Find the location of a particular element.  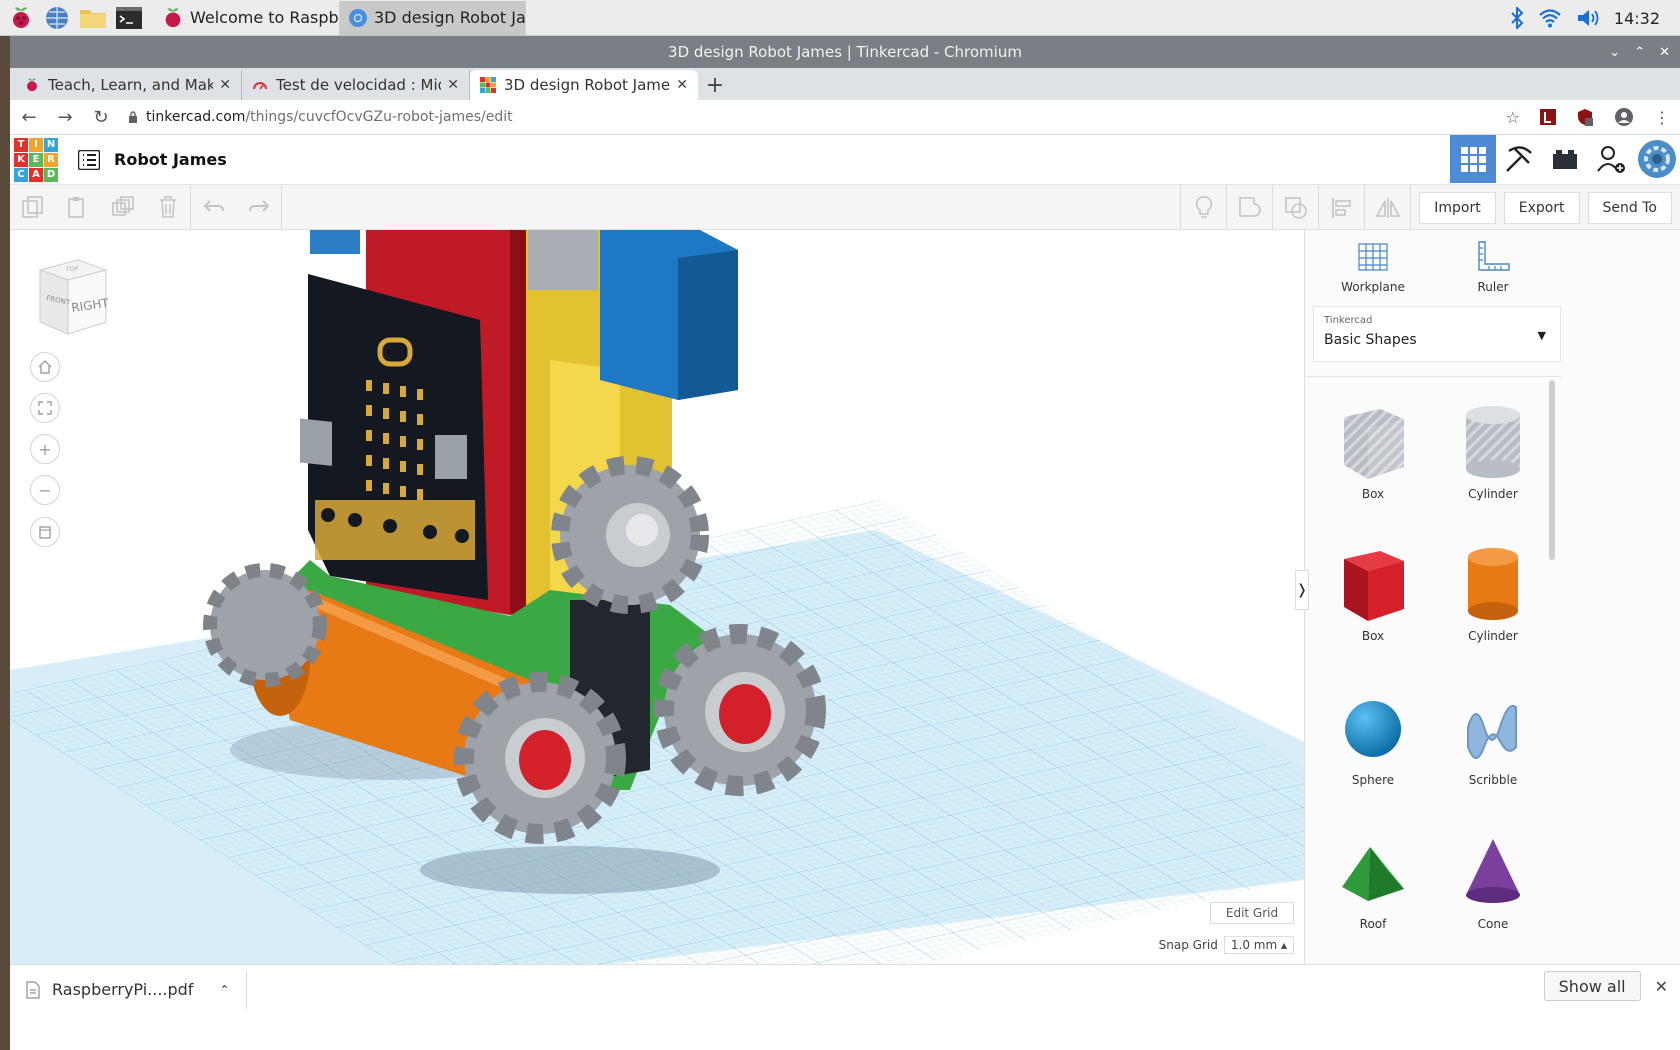

shape-box: Box is located at coordinates (1373, 593).